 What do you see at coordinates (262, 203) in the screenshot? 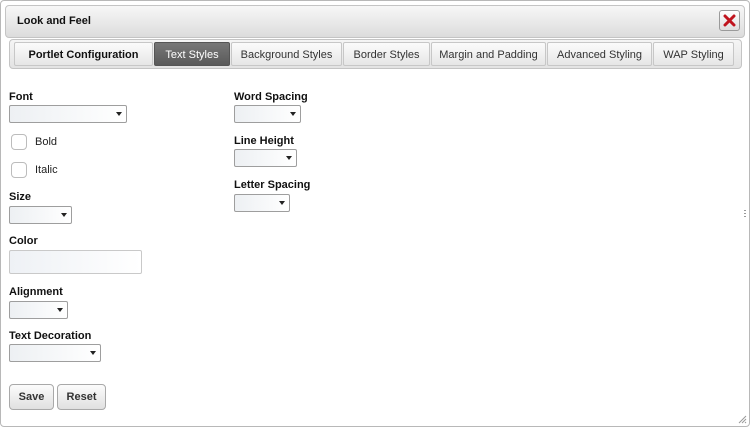
I see `letter-spacing-select` at bounding box center [262, 203].